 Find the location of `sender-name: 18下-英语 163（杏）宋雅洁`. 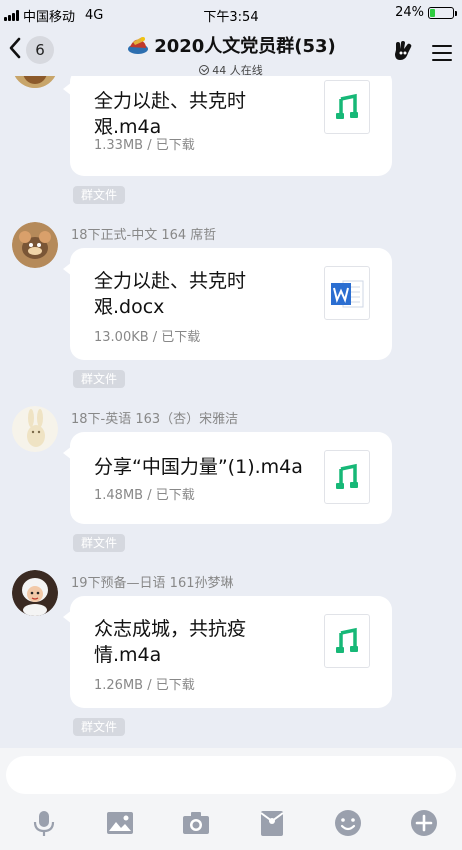

sender-name: 18下-英语 163（杏）宋雅洁 is located at coordinates (155, 419).